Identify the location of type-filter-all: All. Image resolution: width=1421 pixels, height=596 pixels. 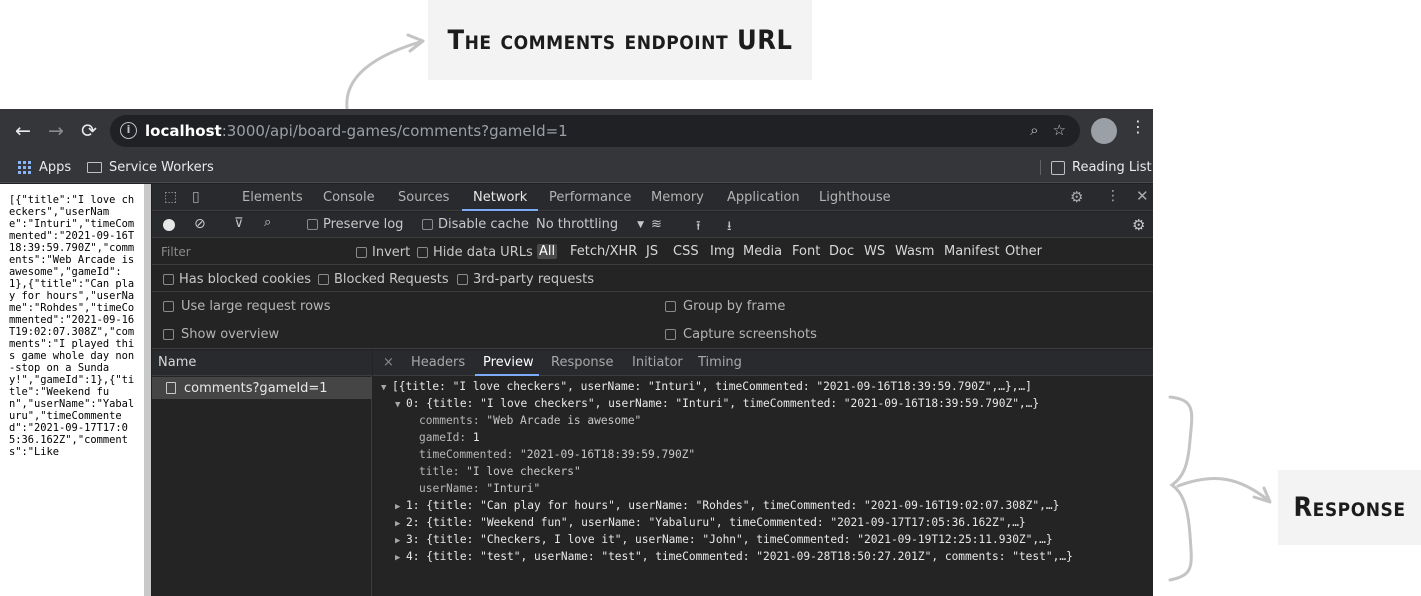
(547, 251).